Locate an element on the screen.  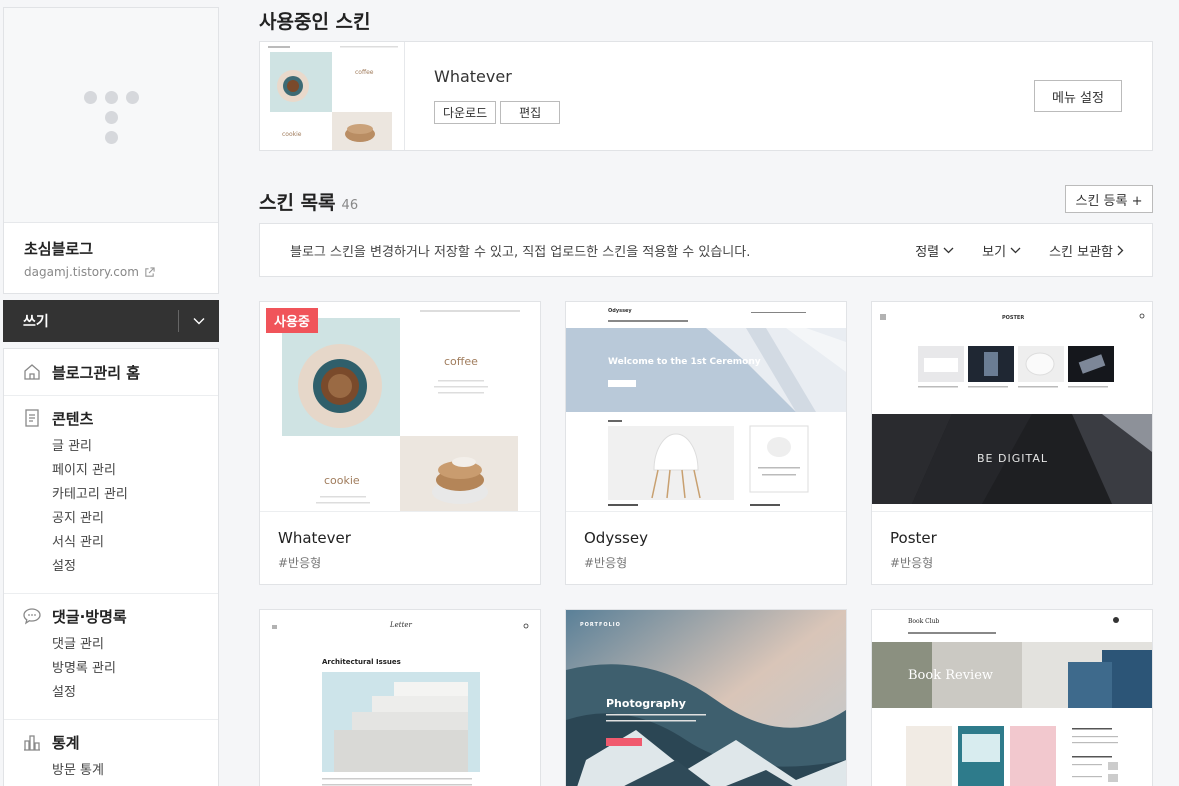
skin-list-title: 스킨 목록 is located at coordinates (297, 203).